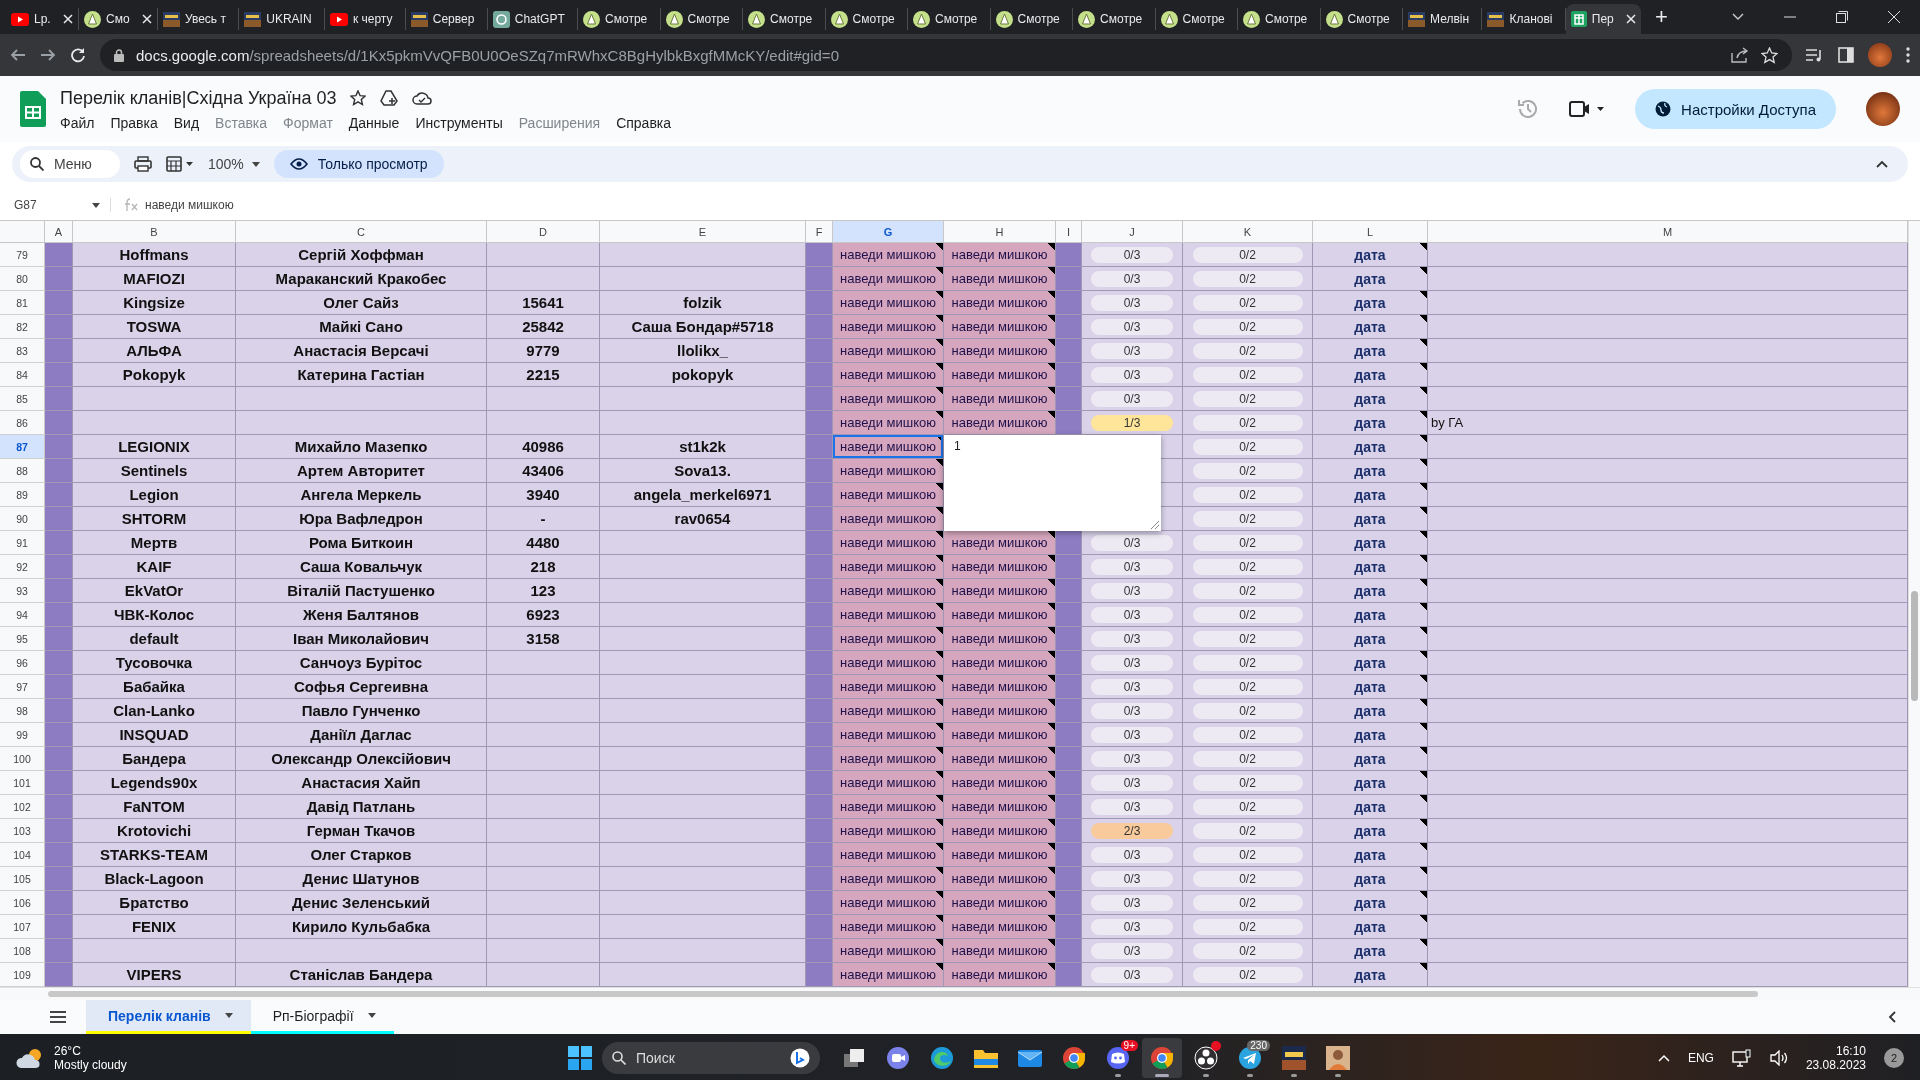 This screenshot has height=1080, width=1920. I want to click on browser-tab: Мелвін, so click(1443, 19).